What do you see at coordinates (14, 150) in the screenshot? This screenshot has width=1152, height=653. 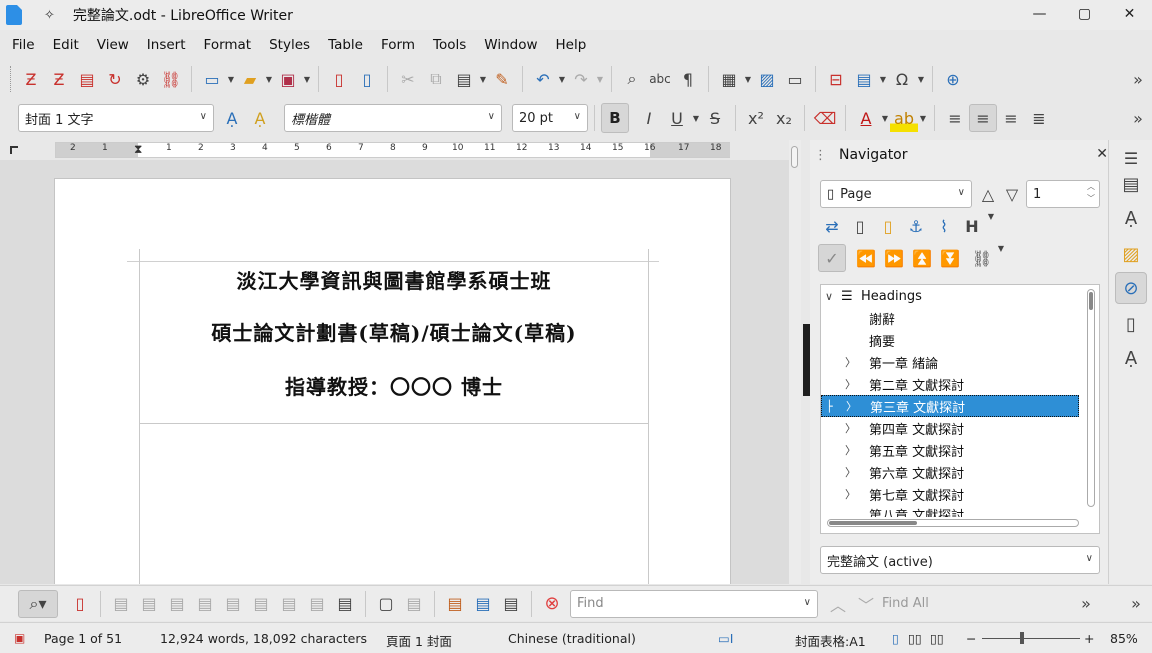 I see `tab-stop-selector` at bounding box center [14, 150].